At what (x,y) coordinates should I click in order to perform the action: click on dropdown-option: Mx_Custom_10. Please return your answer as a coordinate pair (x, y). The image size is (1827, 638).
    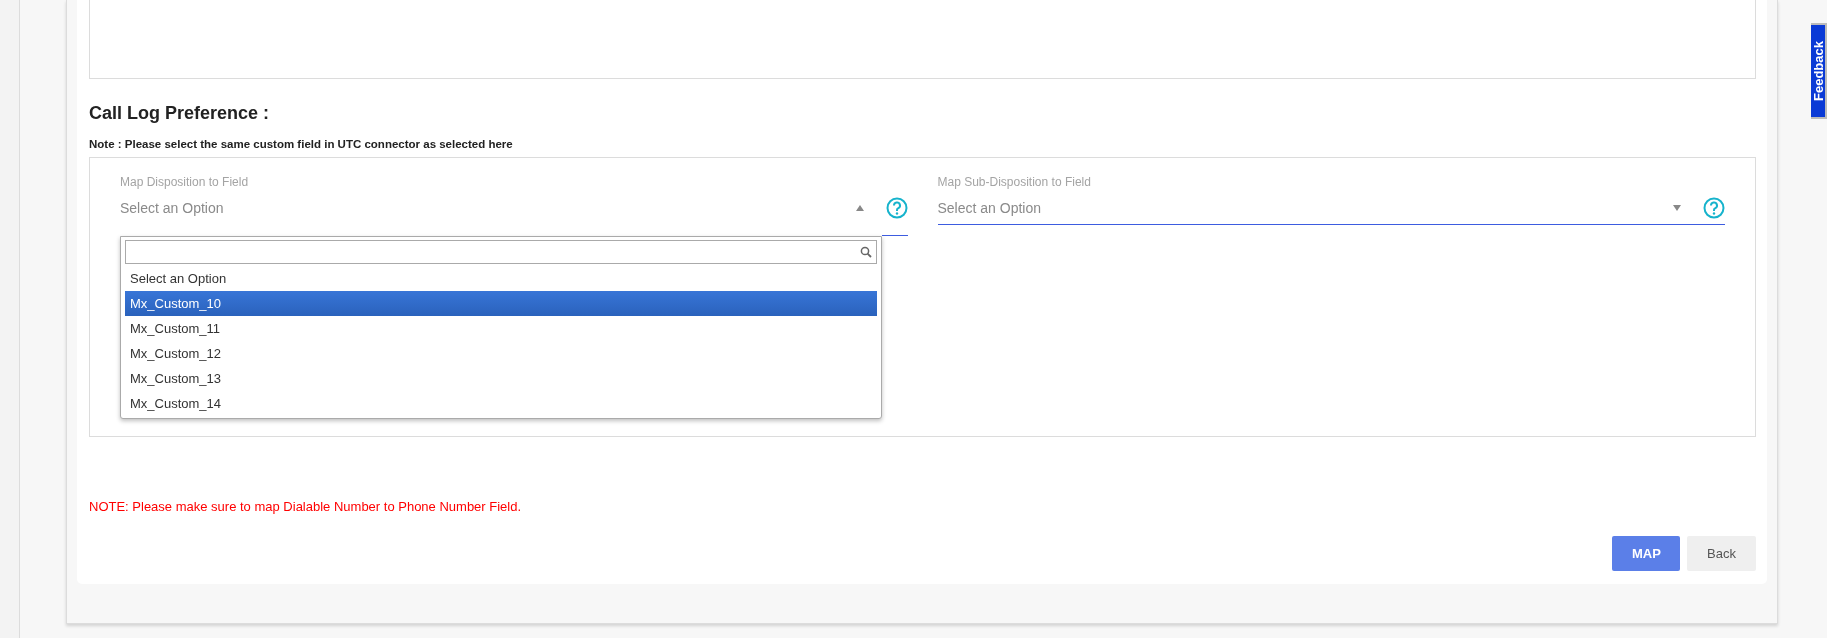
    Looking at the image, I should click on (501, 303).